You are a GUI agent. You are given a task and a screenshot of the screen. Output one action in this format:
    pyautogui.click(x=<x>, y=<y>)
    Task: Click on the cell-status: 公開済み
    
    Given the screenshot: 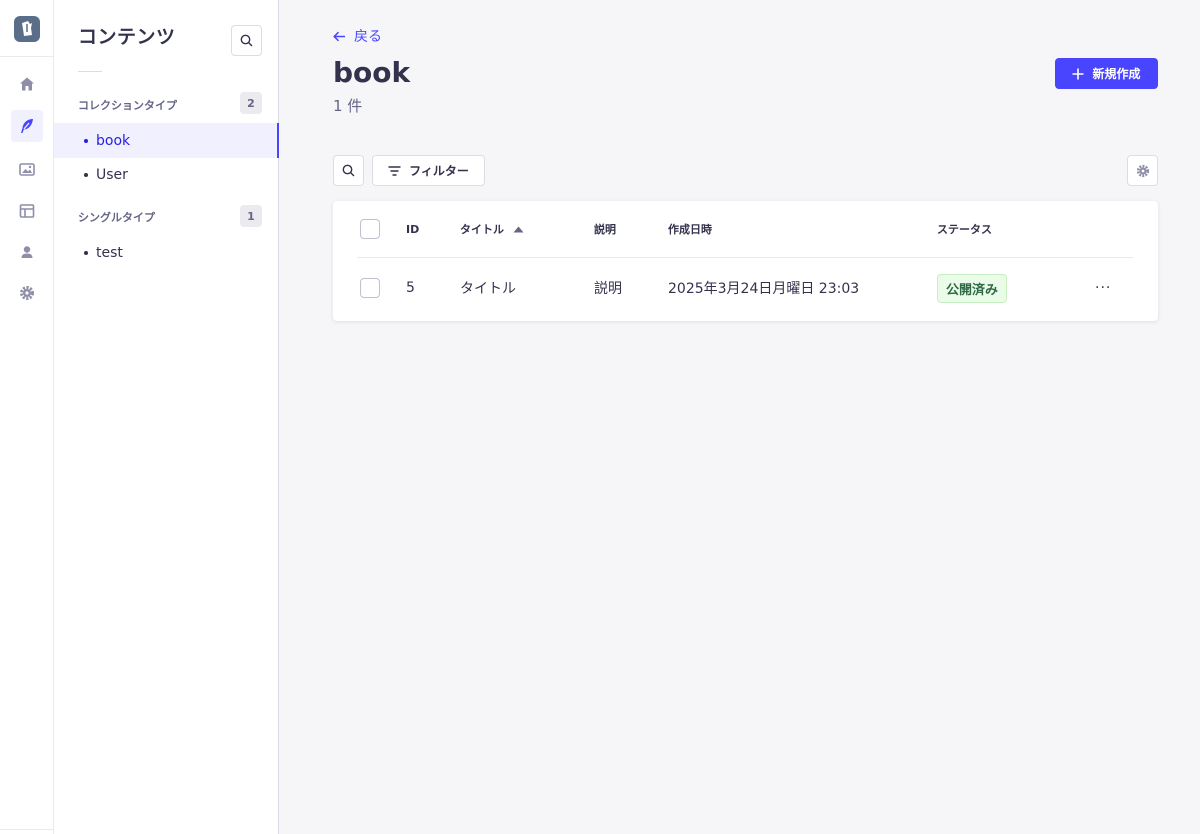 What is the action you would take?
    pyautogui.click(x=972, y=288)
    